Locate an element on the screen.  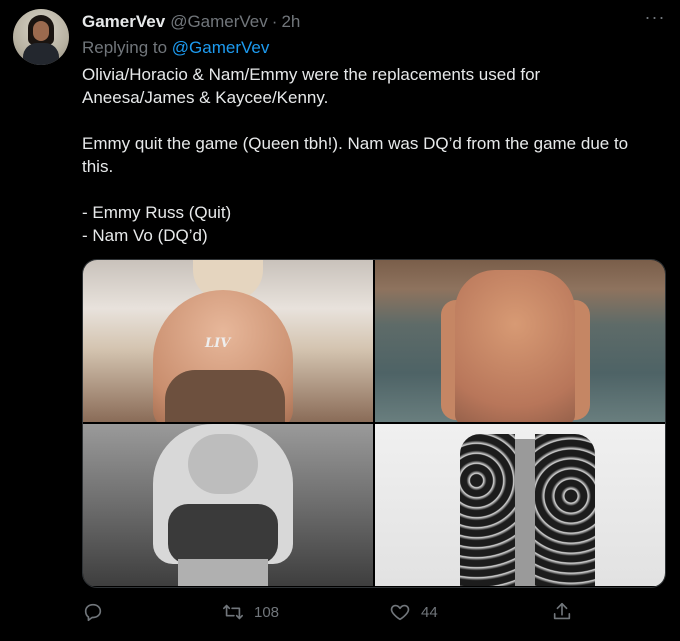
photo-1-top is located at coordinates (225, 396).